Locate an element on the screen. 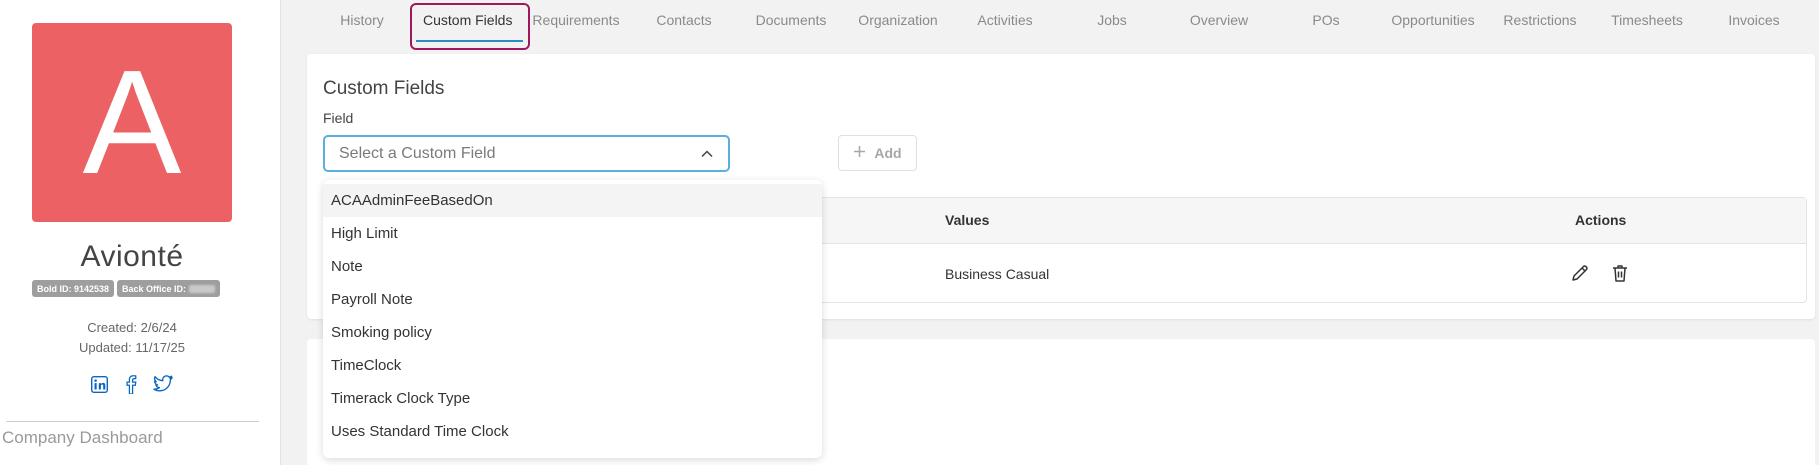 Image resolution: width=1819 pixels, height=465 pixels. values-column-header: Values is located at coordinates (967, 220).